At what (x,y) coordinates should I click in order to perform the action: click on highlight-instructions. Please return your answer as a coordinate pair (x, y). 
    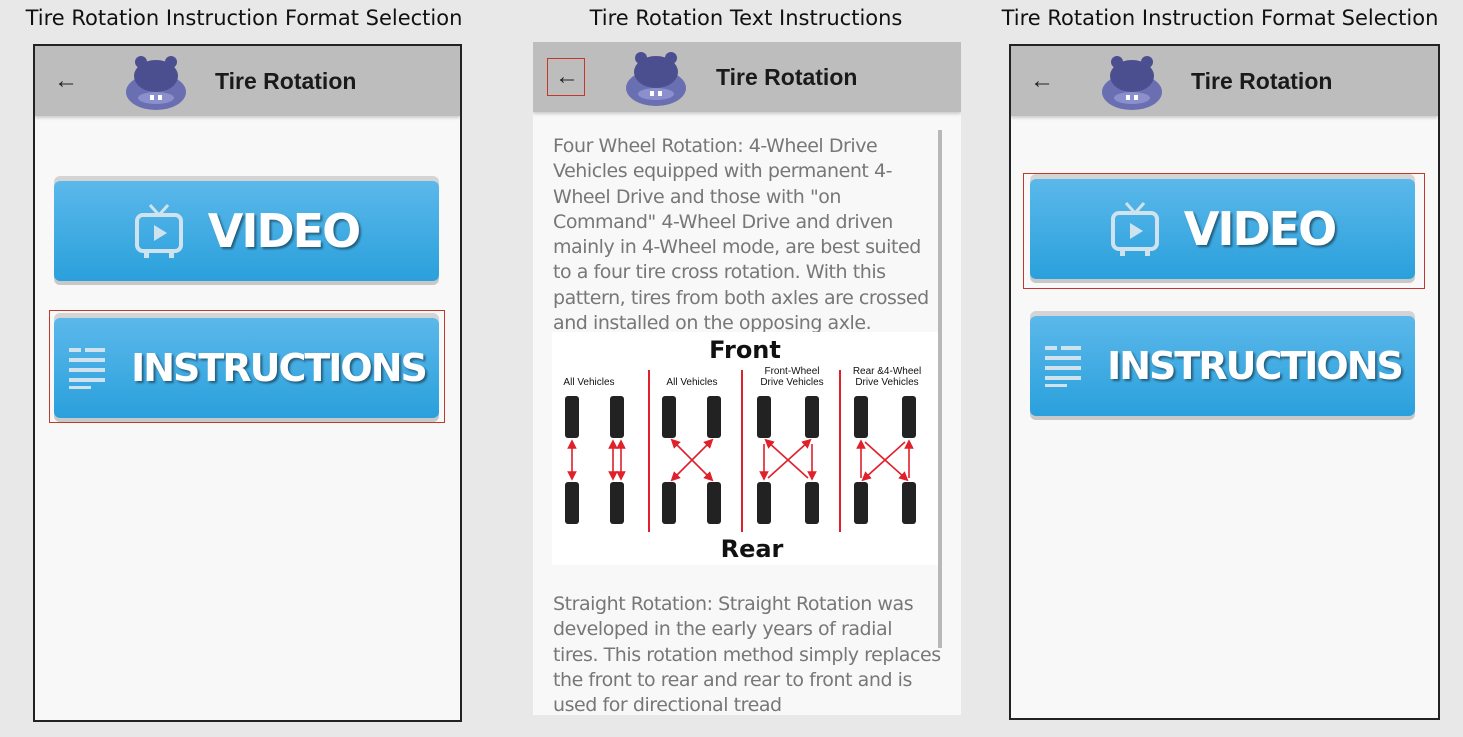
    Looking at the image, I should click on (247, 366).